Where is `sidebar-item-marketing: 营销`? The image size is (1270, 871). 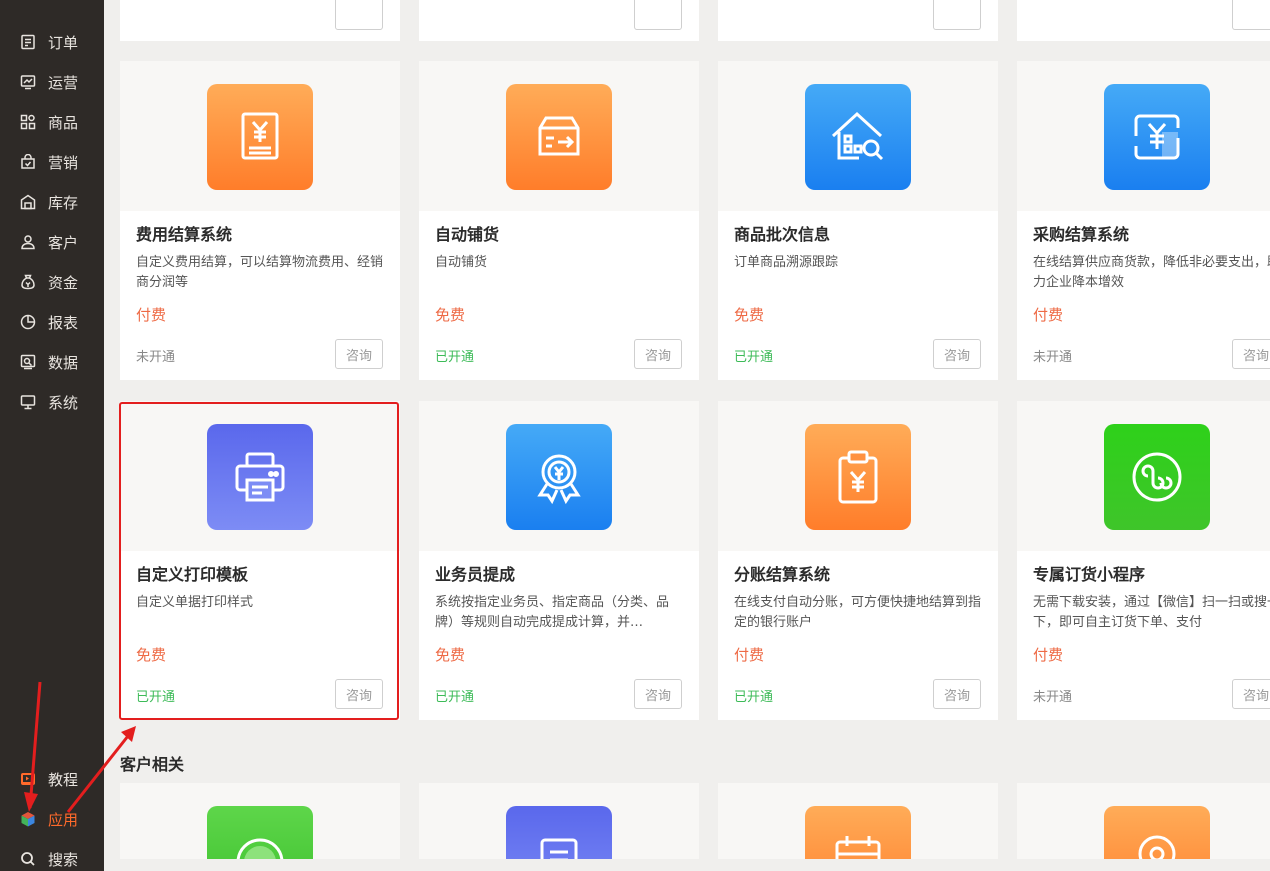
sidebar-item-marketing: 营销 is located at coordinates (49, 162).